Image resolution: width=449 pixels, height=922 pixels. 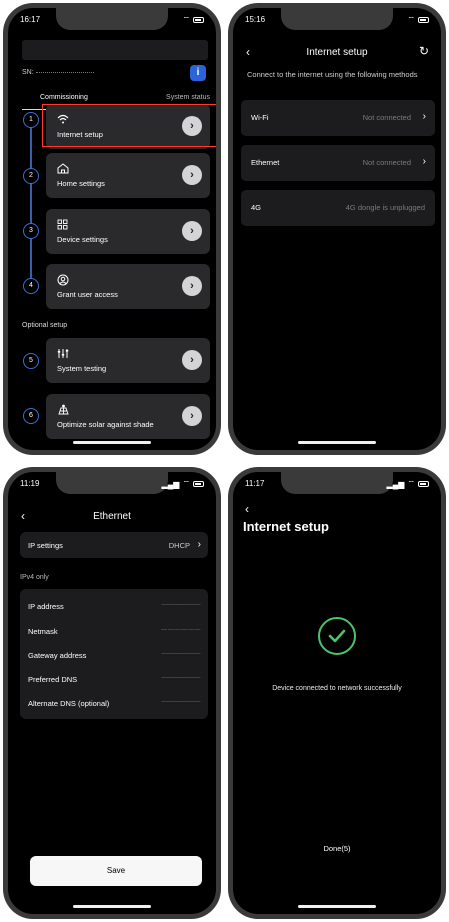 I want to click on tab-system-status: System status, so click(x=188, y=97).